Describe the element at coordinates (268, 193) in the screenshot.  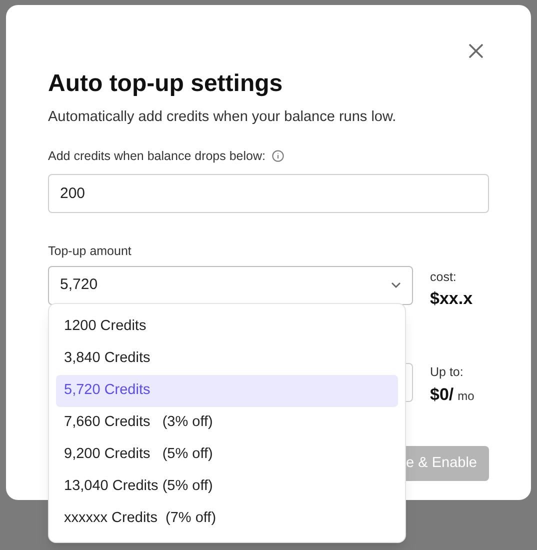
I see `threshold-input: 200` at that location.